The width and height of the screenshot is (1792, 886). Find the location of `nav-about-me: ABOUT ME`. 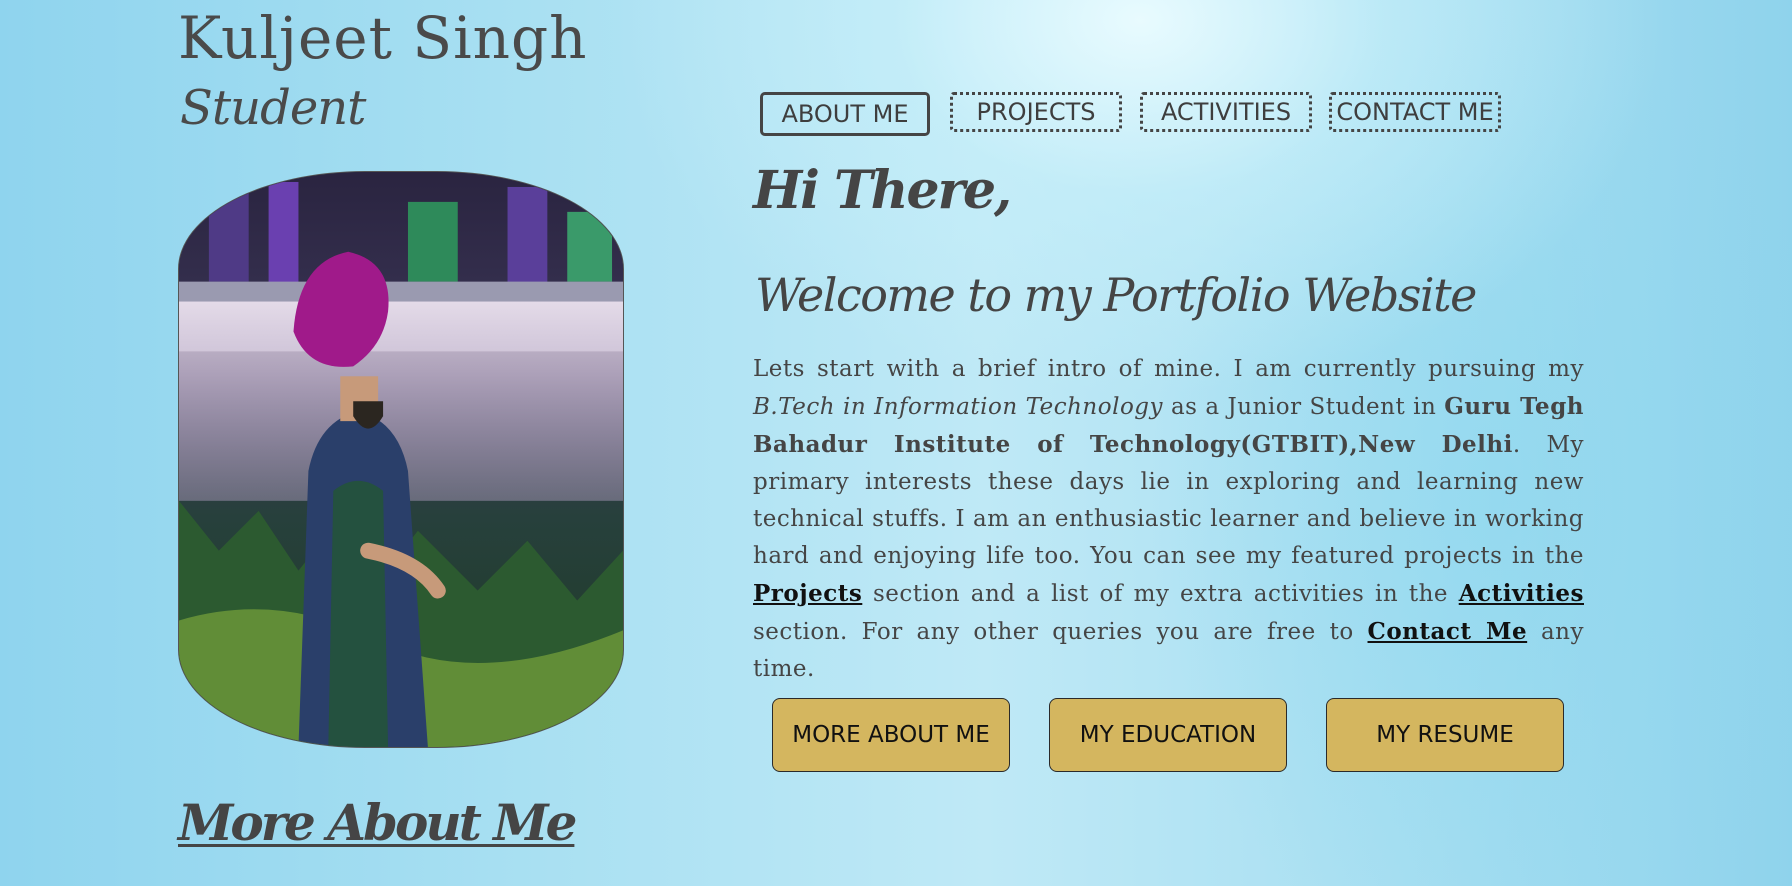

nav-about-me: ABOUT ME is located at coordinates (845, 114).